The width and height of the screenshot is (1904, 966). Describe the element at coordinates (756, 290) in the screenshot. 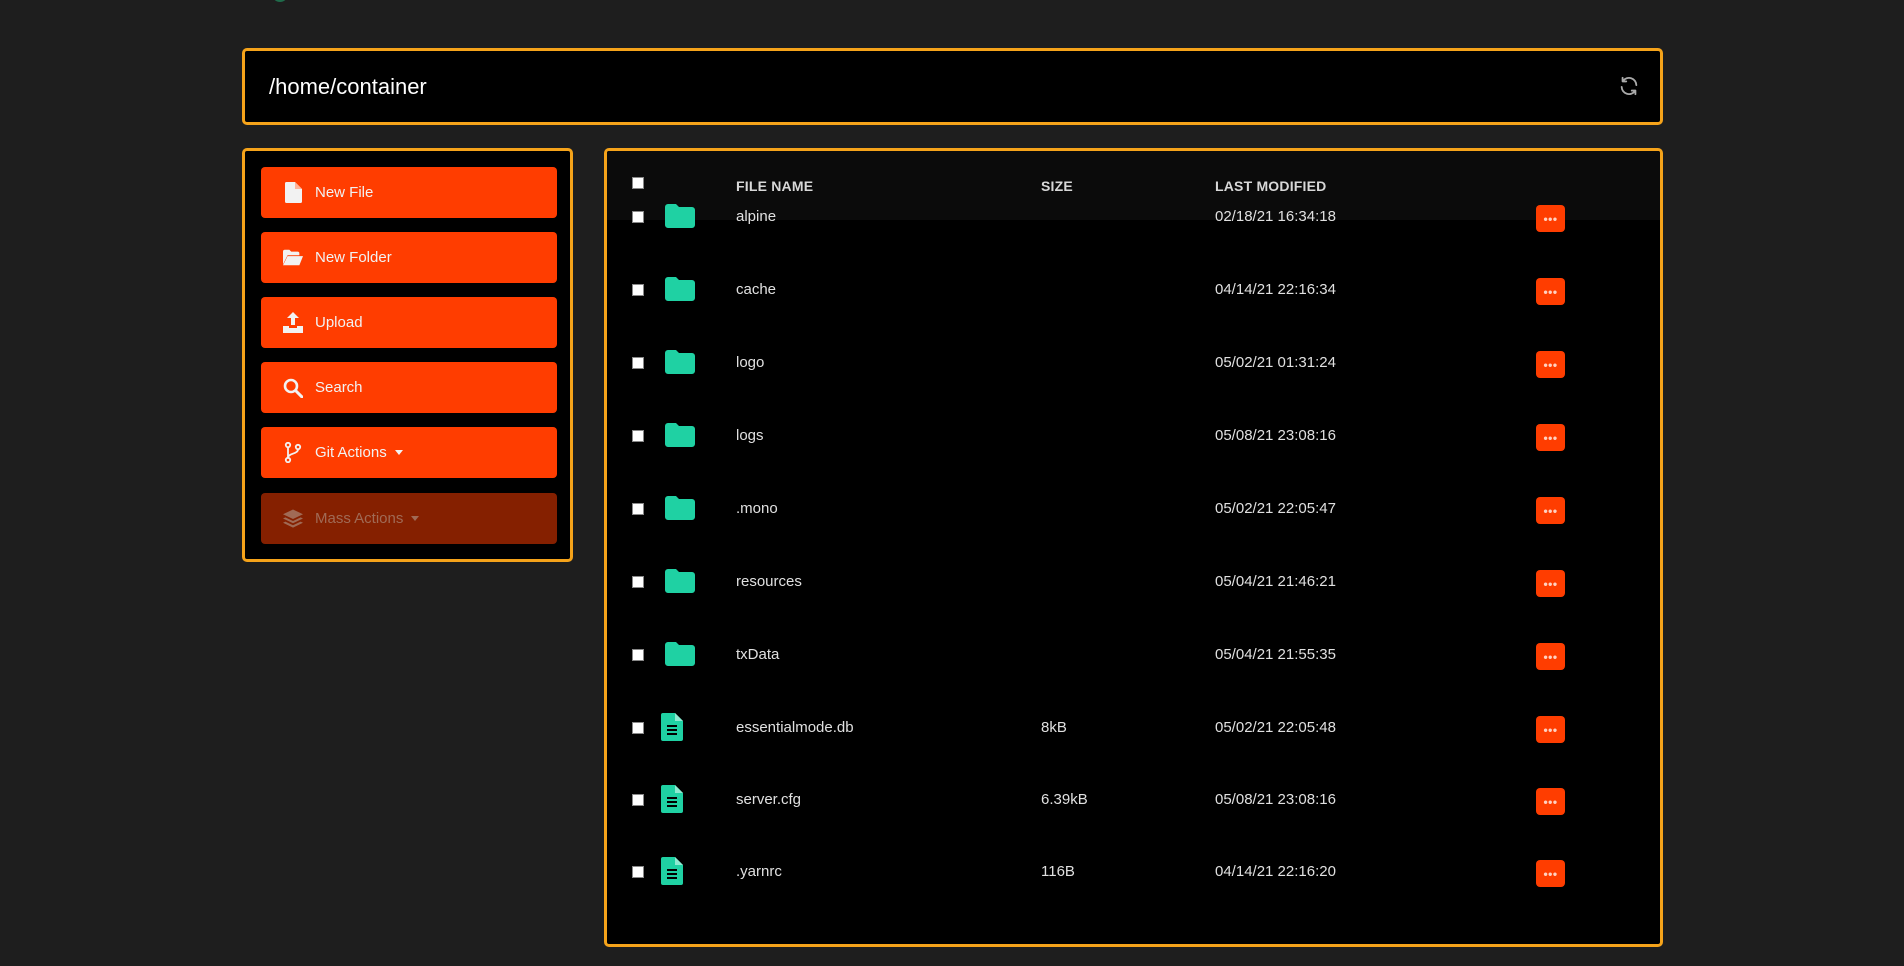

I see `file-name: cache` at that location.